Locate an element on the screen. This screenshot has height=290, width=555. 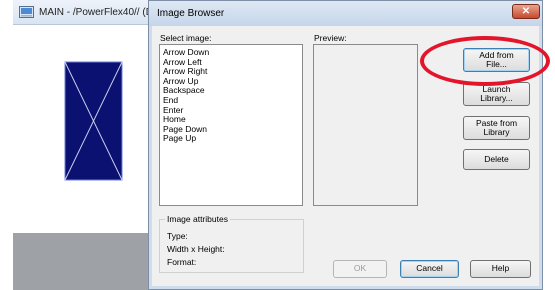
ok-button: OK is located at coordinates (360, 269).